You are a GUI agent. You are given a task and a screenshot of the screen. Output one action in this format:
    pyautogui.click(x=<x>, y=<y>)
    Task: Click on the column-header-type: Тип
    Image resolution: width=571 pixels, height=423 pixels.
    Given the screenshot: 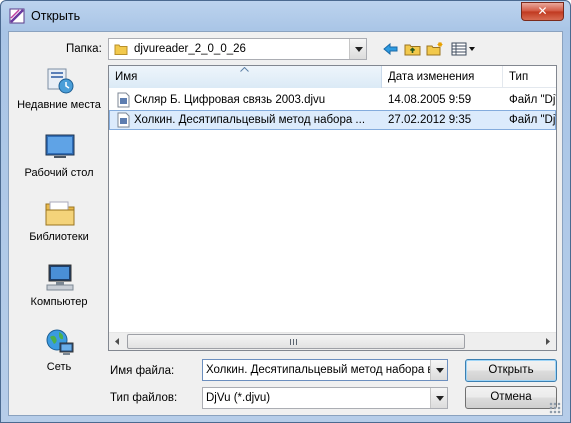 What is the action you would take?
    pyautogui.click(x=529, y=77)
    